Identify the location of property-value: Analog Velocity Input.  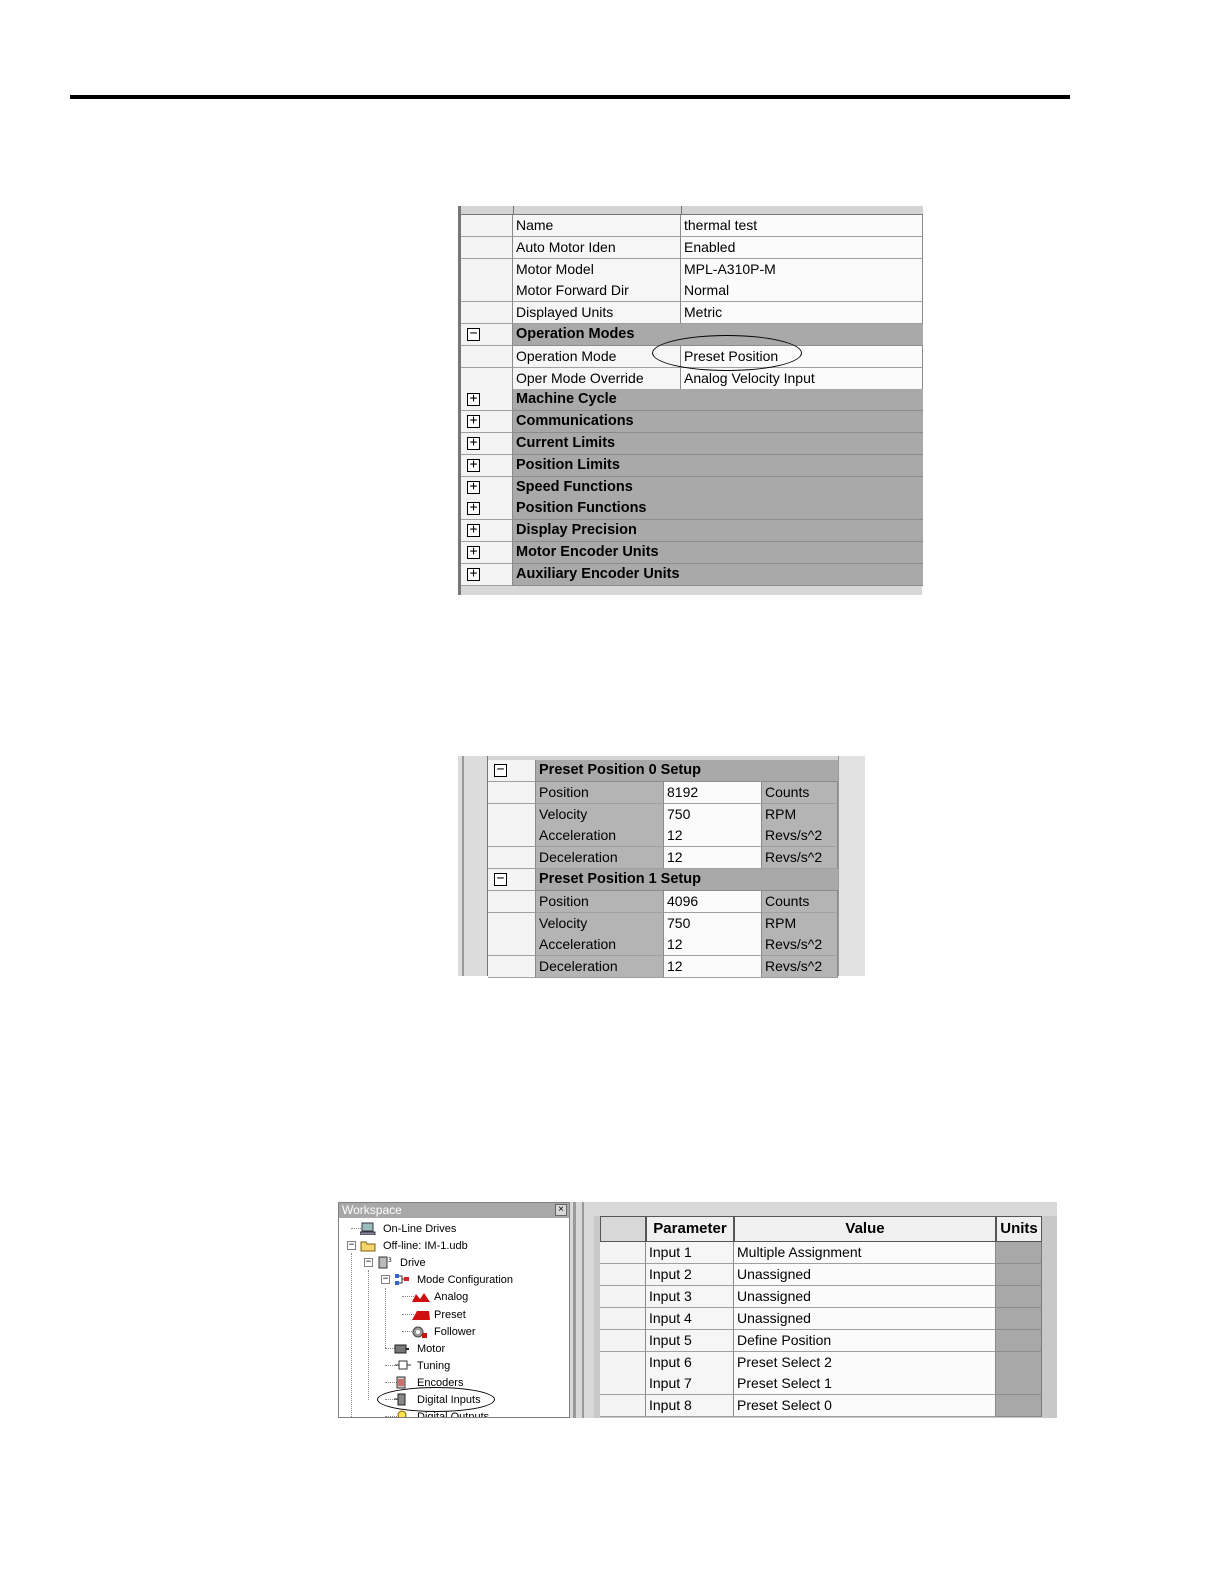
(802, 378).